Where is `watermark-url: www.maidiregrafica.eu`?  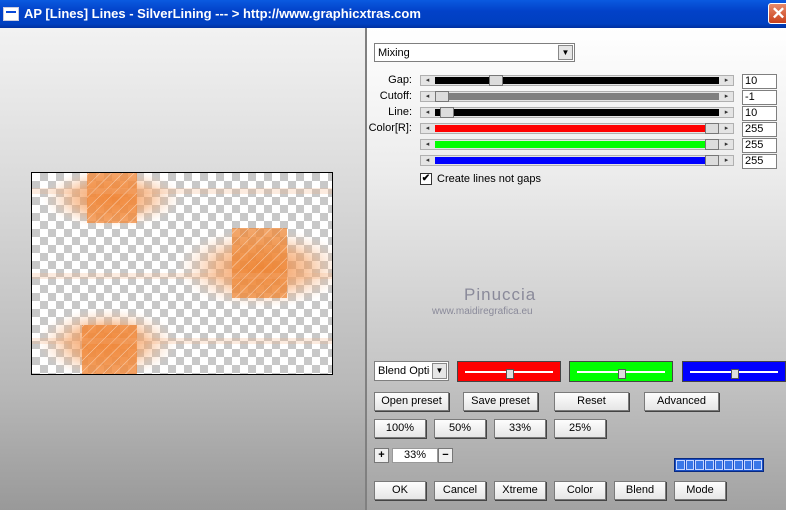
watermark-url: www.maidiregrafica.eu is located at coordinates (482, 311).